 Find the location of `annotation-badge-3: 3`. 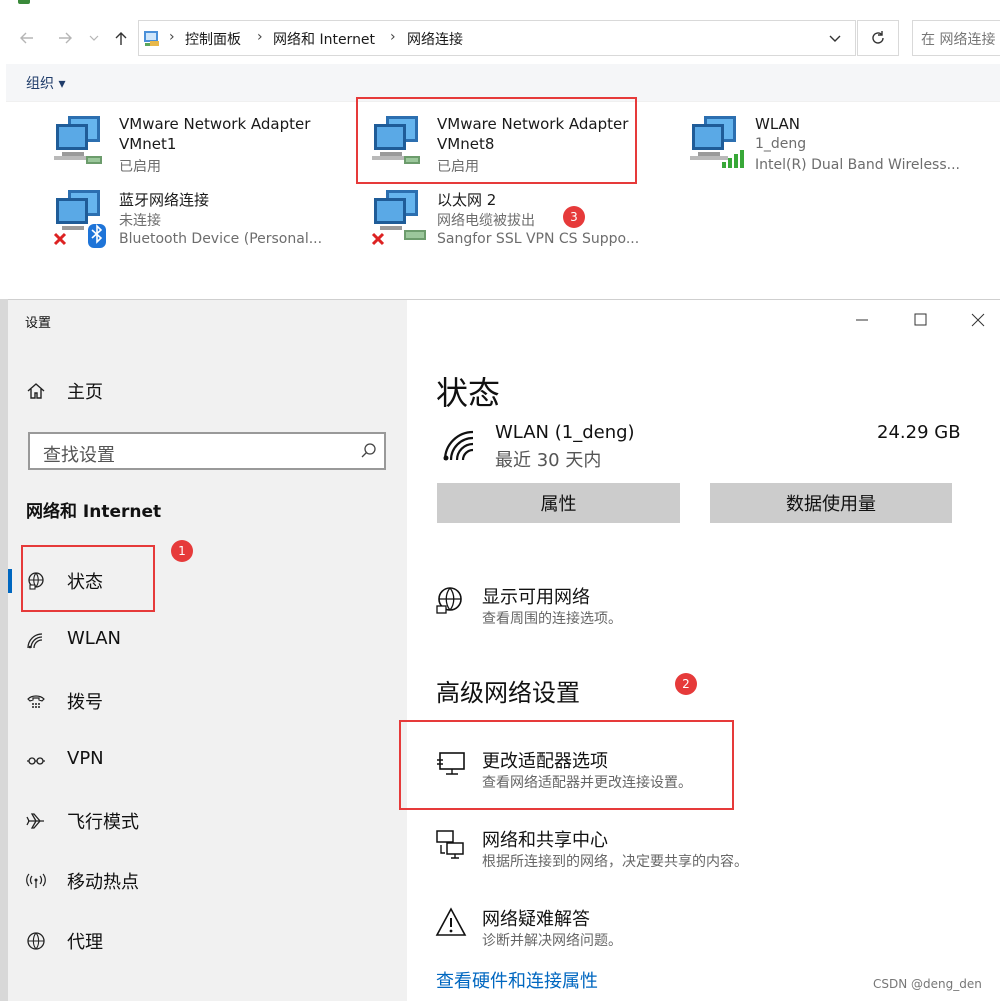

annotation-badge-3: 3 is located at coordinates (574, 217).